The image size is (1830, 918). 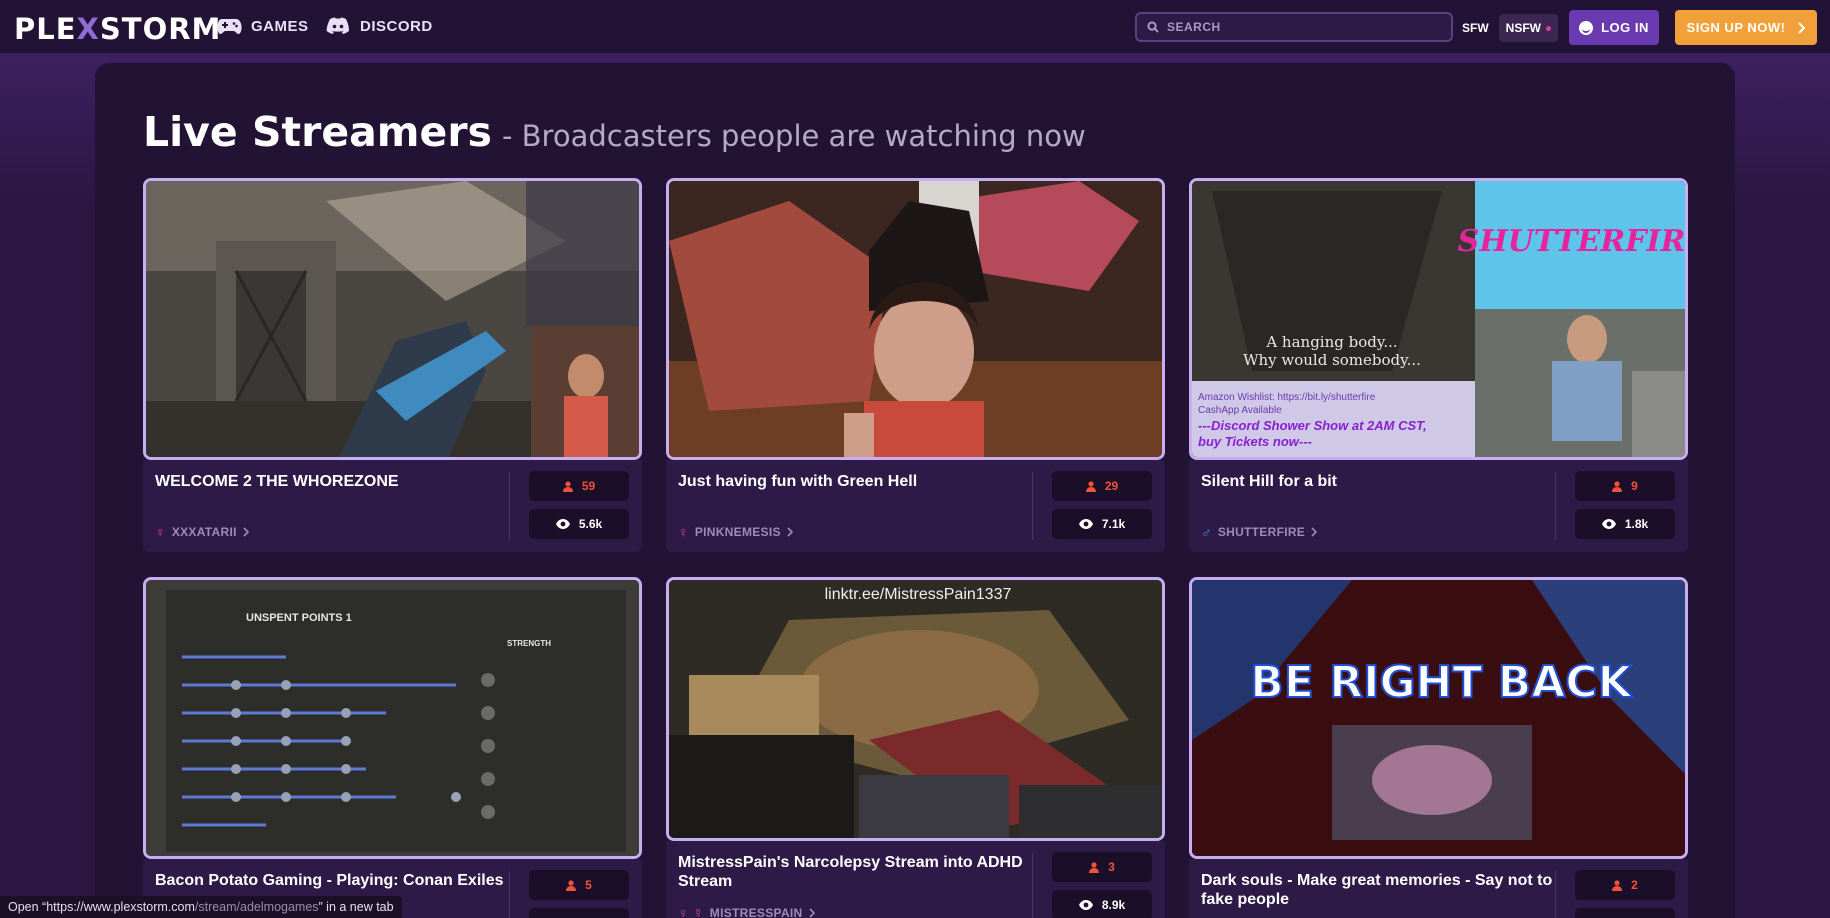 I want to click on viewer-count: 59, so click(x=588, y=486).